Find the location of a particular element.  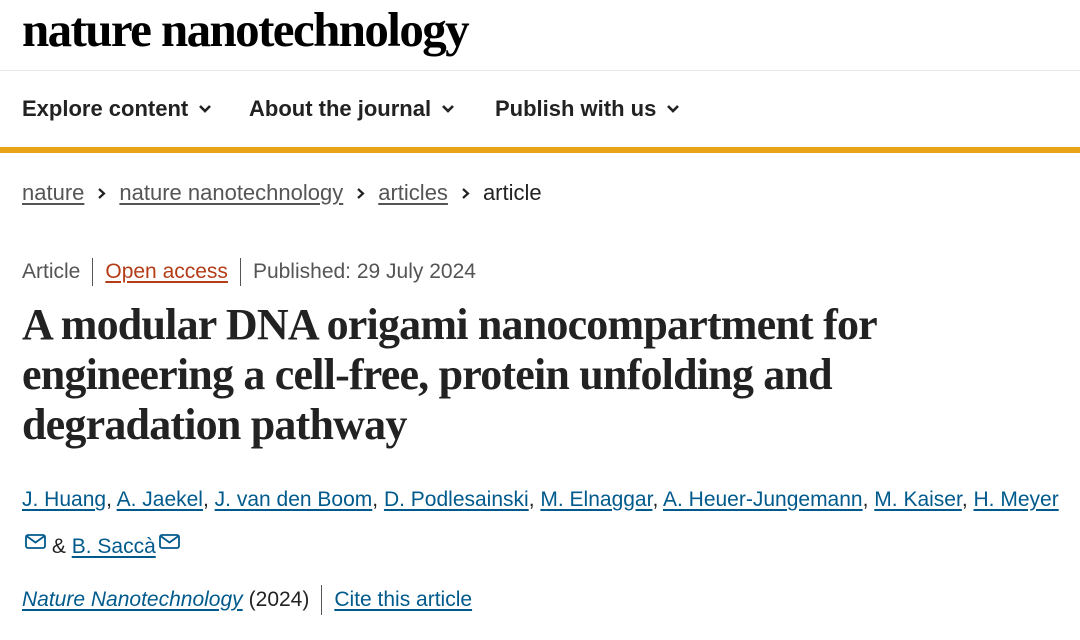

author-link: H. Meyer is located at coordinates (1016, 499).